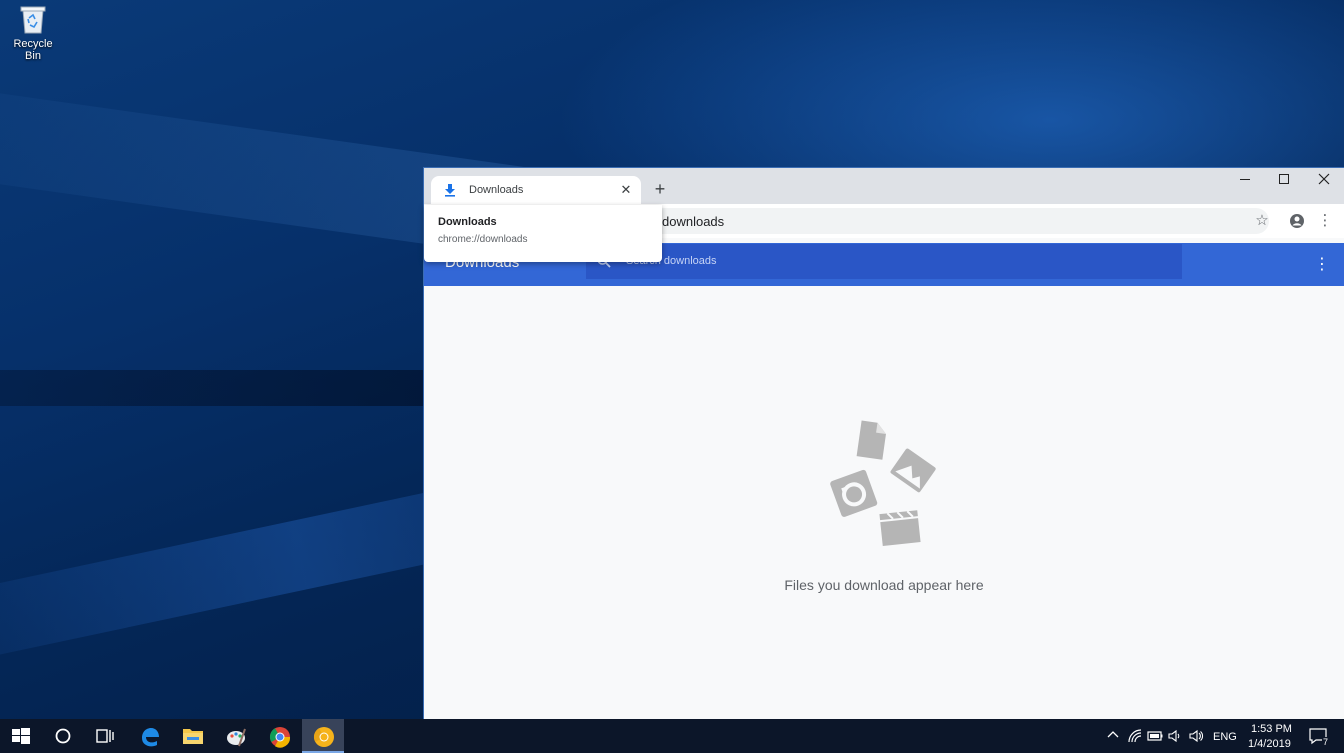 This screenshot has height=753, width=1344. Describe the element at coordinates (660, 189) in the screenshot. I see `new-tab-button: +` at that location.